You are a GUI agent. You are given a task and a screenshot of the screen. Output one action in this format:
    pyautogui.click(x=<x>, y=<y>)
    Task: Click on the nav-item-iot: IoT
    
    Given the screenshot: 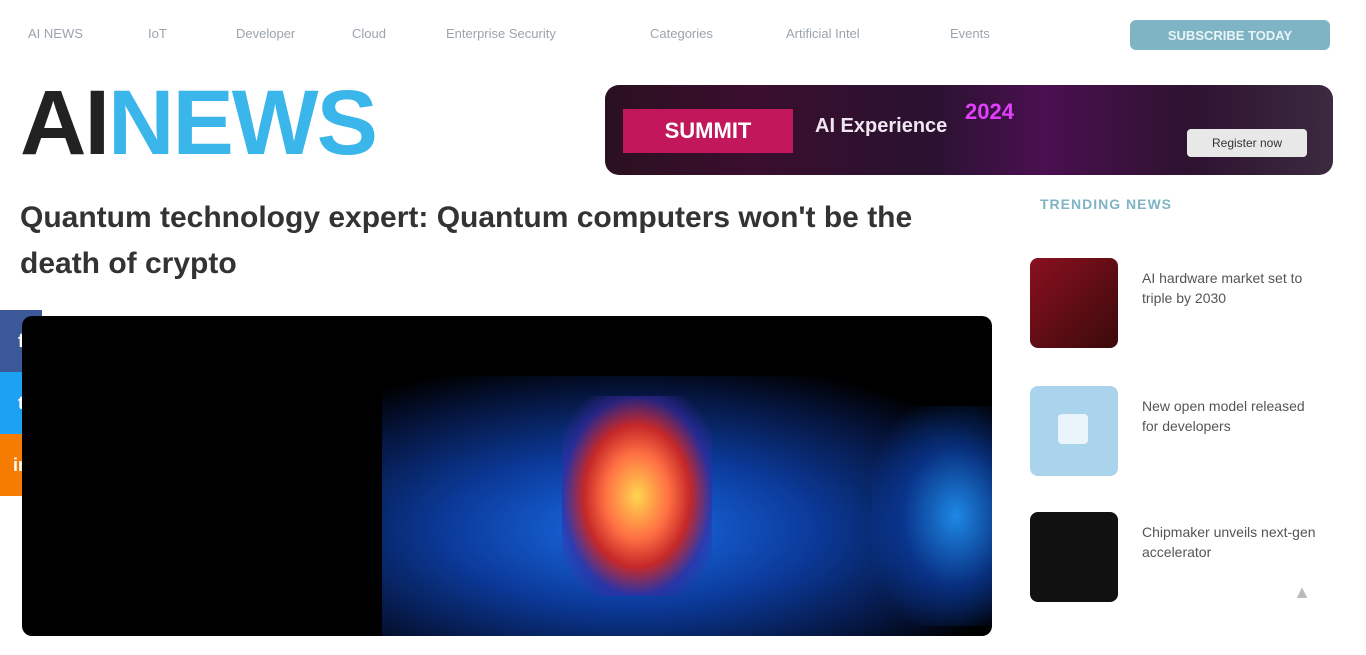 What is the action you would take?
    pyautogui.click(x=157, y=35)
    